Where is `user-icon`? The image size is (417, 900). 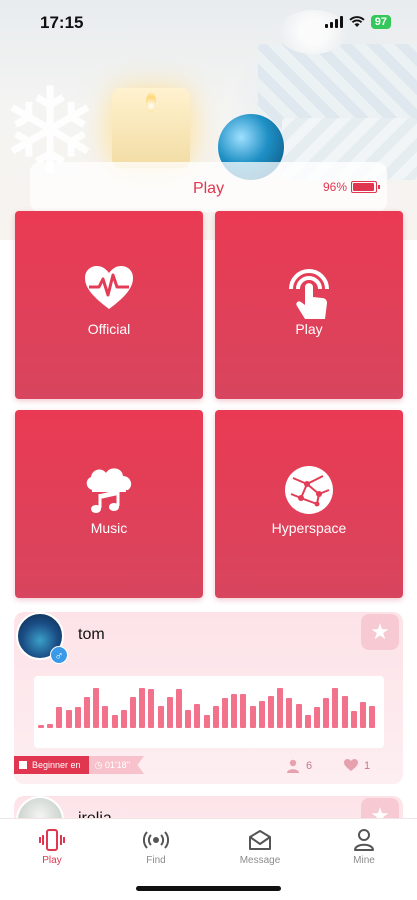
user-icon is located at coordinates (364, 840).